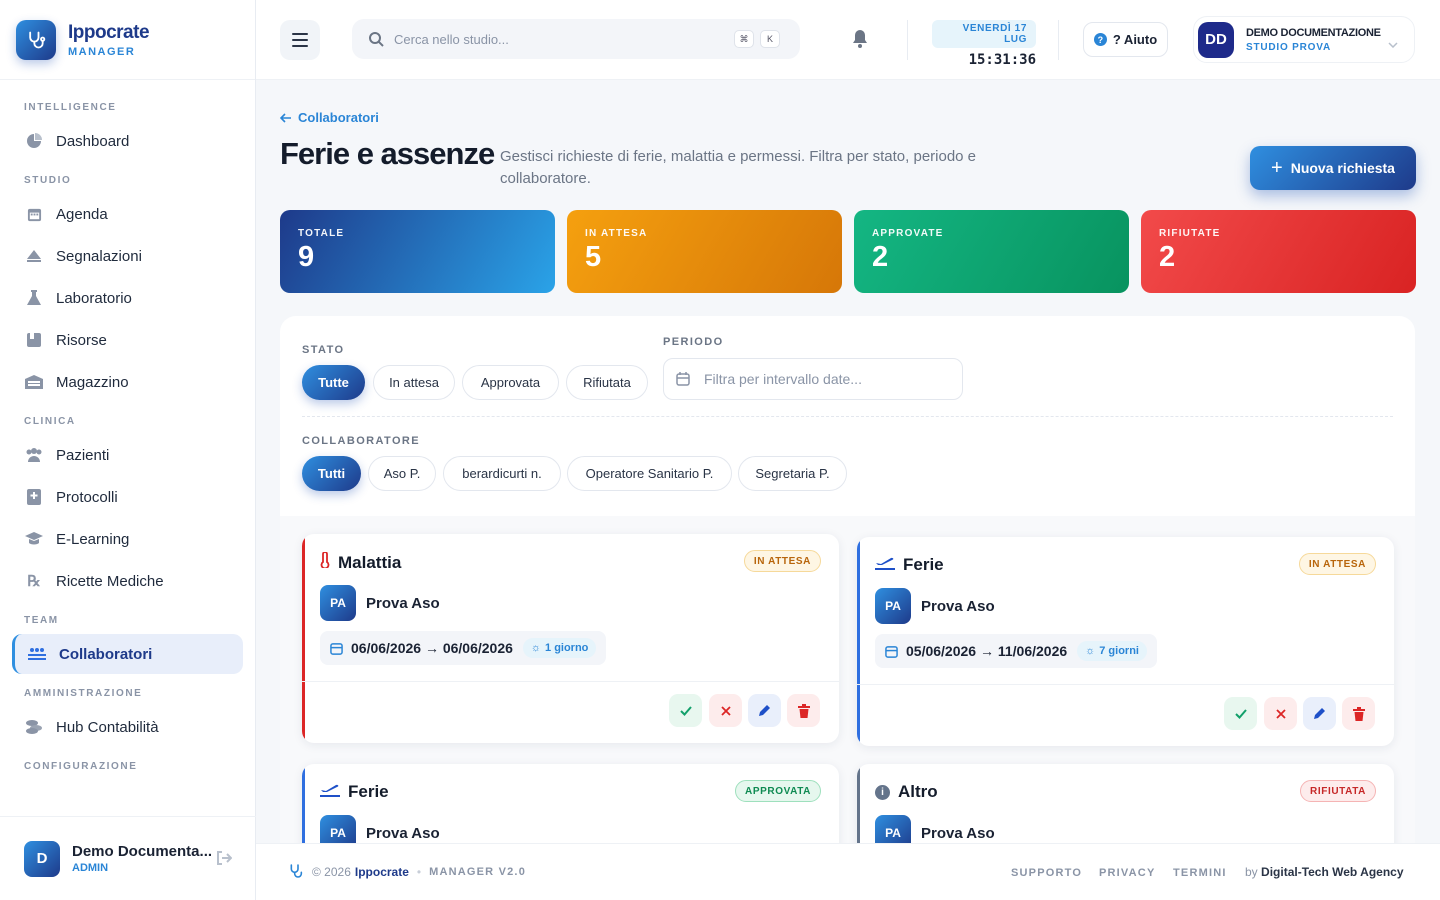  What do you see at coordinates (300, 40) in the screenshot?
I see `menu-toggle-button` at bounding box center [300, 40].